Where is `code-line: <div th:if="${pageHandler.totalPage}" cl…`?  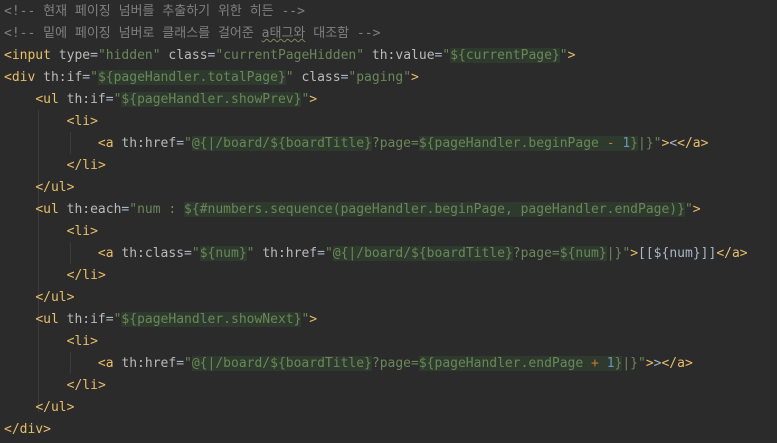
code-line: <div th:if="${pageHandler.totalPage}" cl… is located at coordinates (209, 78).